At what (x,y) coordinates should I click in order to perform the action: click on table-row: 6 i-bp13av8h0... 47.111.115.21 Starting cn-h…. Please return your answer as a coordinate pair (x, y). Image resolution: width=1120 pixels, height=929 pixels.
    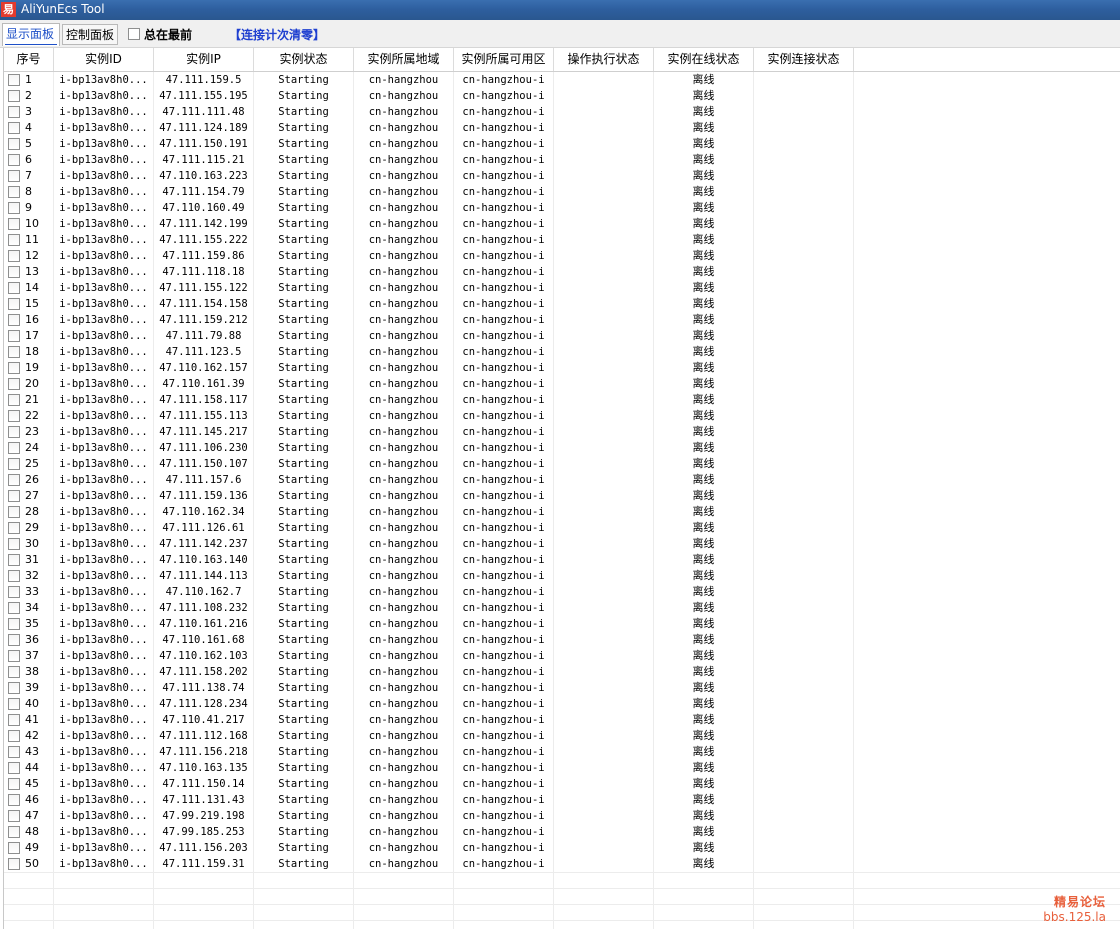
    Looking at the image, I should click on (562, 160).